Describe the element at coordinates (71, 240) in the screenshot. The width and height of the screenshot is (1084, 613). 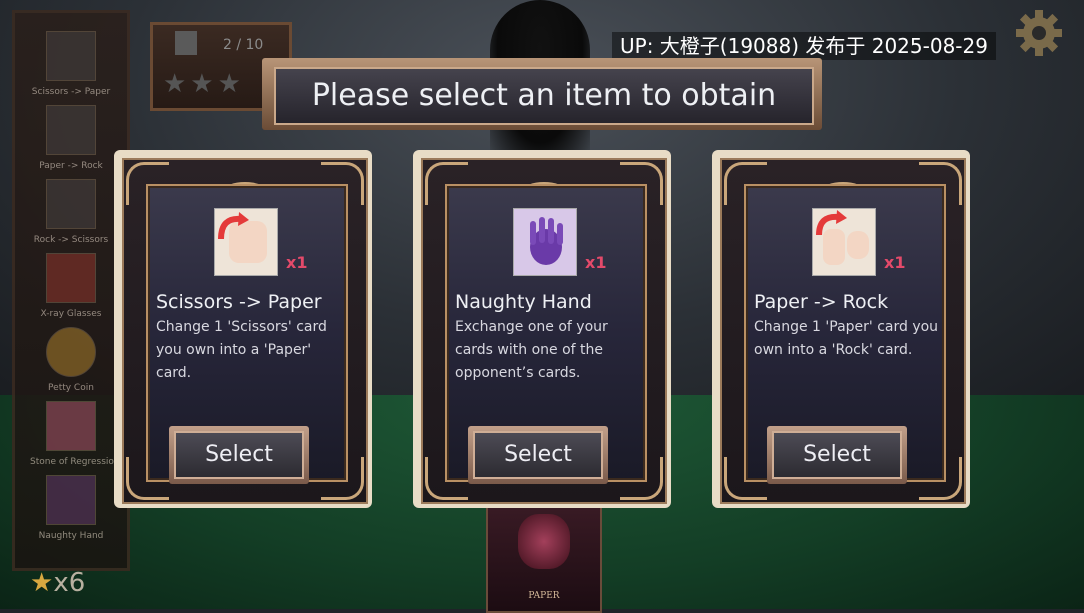
I see `sidebar-item-label: Rock -> Scissors` at that location.